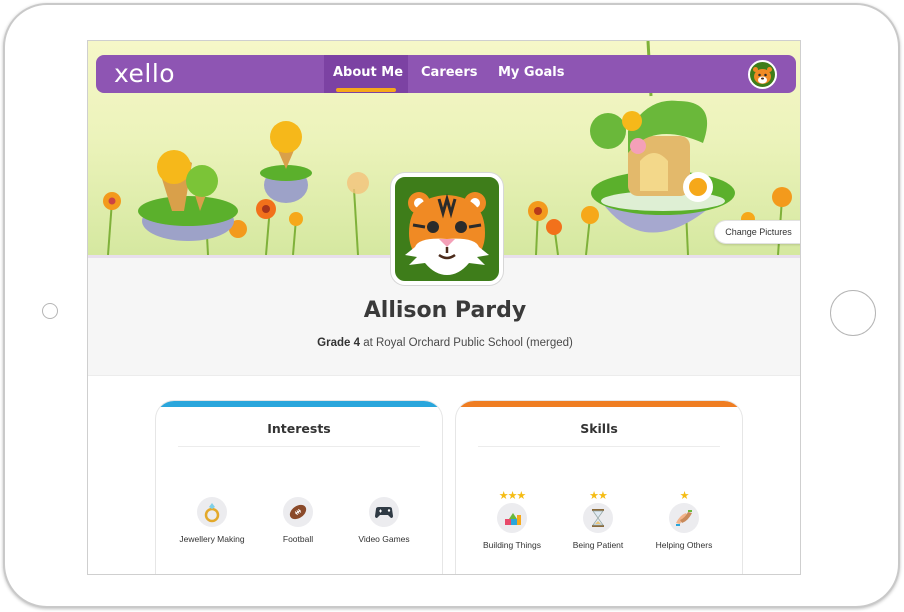 The height and width of the screenshot is (612, 904). What do you see at coordinates (212, 512) in the screenshot?
I see `ring-icon` at bounding box center [212, 512].